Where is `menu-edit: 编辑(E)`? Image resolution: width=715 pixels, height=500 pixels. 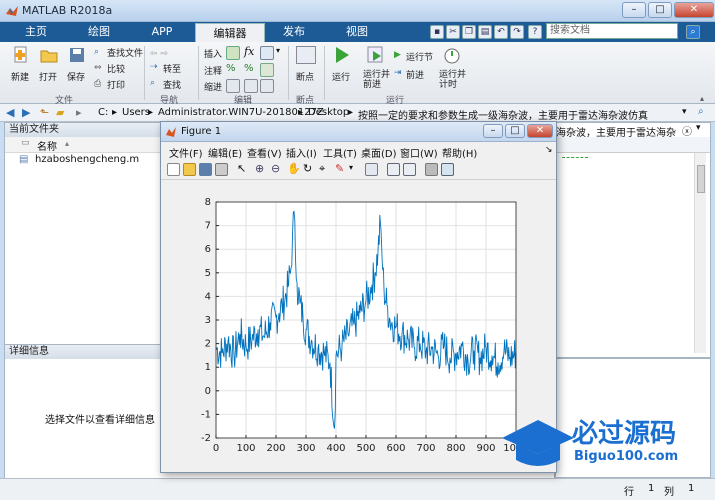
menu-edit: 编辑(E) is located at coordinates (225, 152).